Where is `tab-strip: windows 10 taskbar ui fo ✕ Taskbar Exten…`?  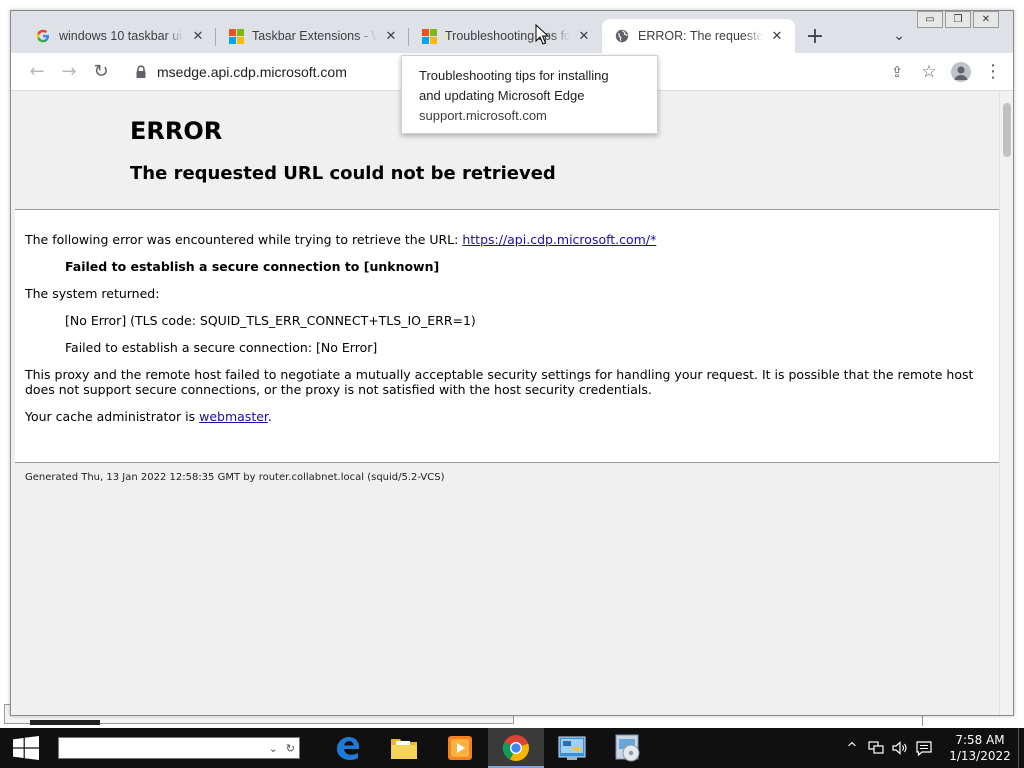 tab-strip: windows 10 taskbar ui fo ✕ Taskbar Exten… is located at coordinates (512, 36).